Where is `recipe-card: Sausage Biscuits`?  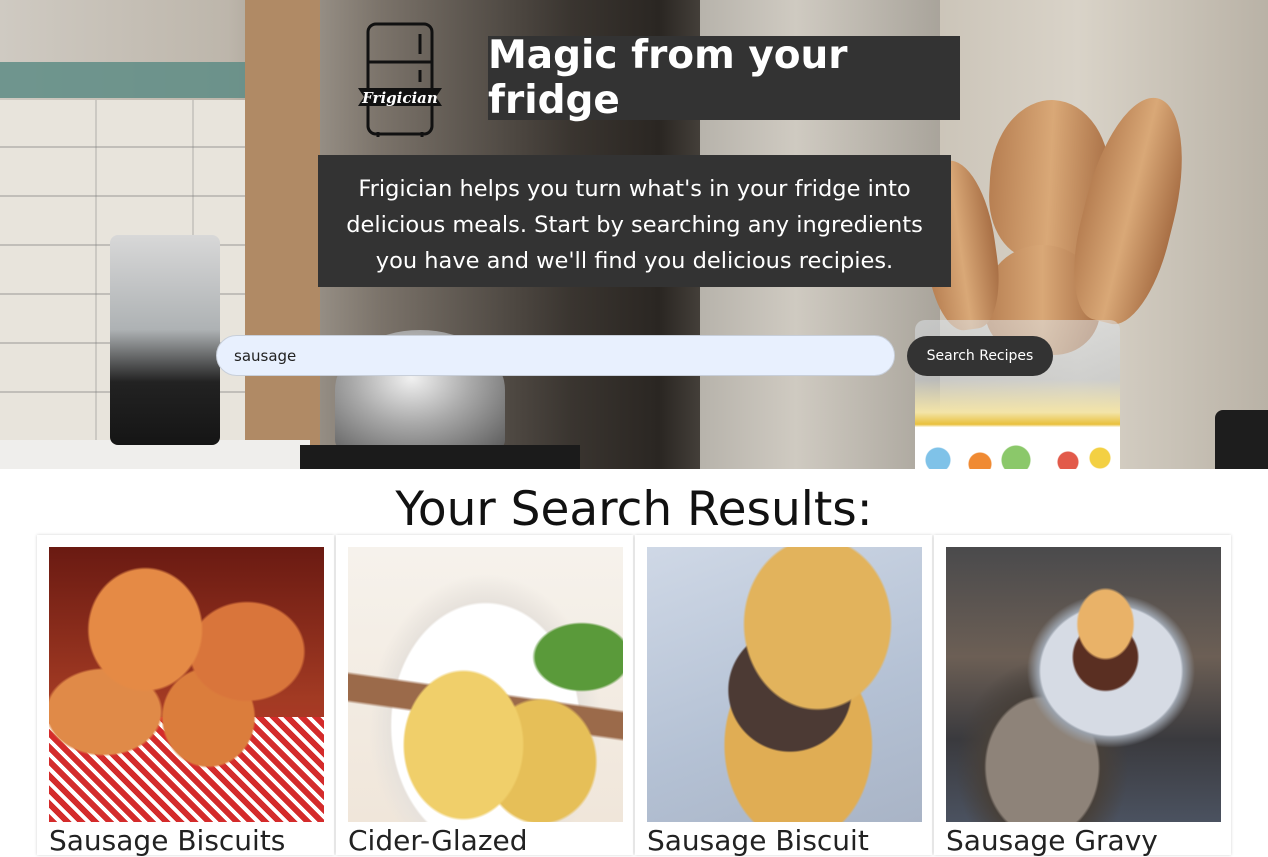
recipe-card: Sausage Biscuits is located at coordinates (185, 696).